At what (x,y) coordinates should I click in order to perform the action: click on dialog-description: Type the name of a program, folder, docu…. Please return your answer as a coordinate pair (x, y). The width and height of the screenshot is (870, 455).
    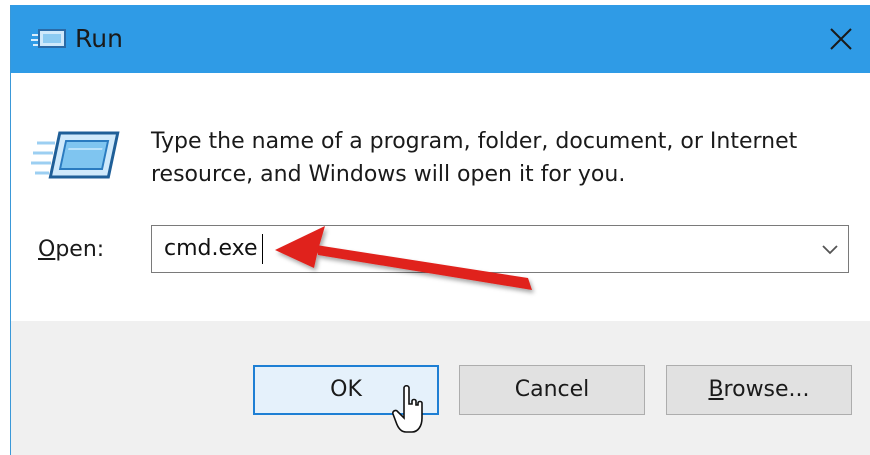
    Looking at the image, I should click on (474, 158).